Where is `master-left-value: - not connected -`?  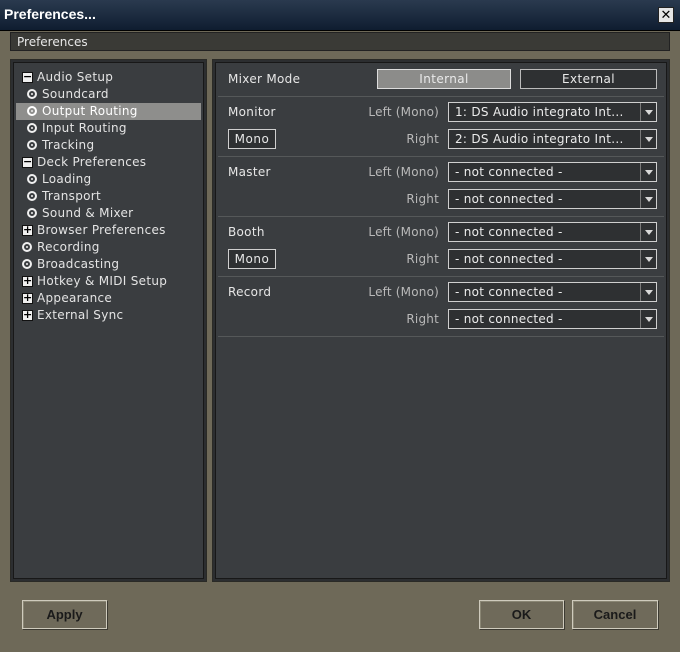
master-left-value: - not connected - is located at coordinates (509, 172).